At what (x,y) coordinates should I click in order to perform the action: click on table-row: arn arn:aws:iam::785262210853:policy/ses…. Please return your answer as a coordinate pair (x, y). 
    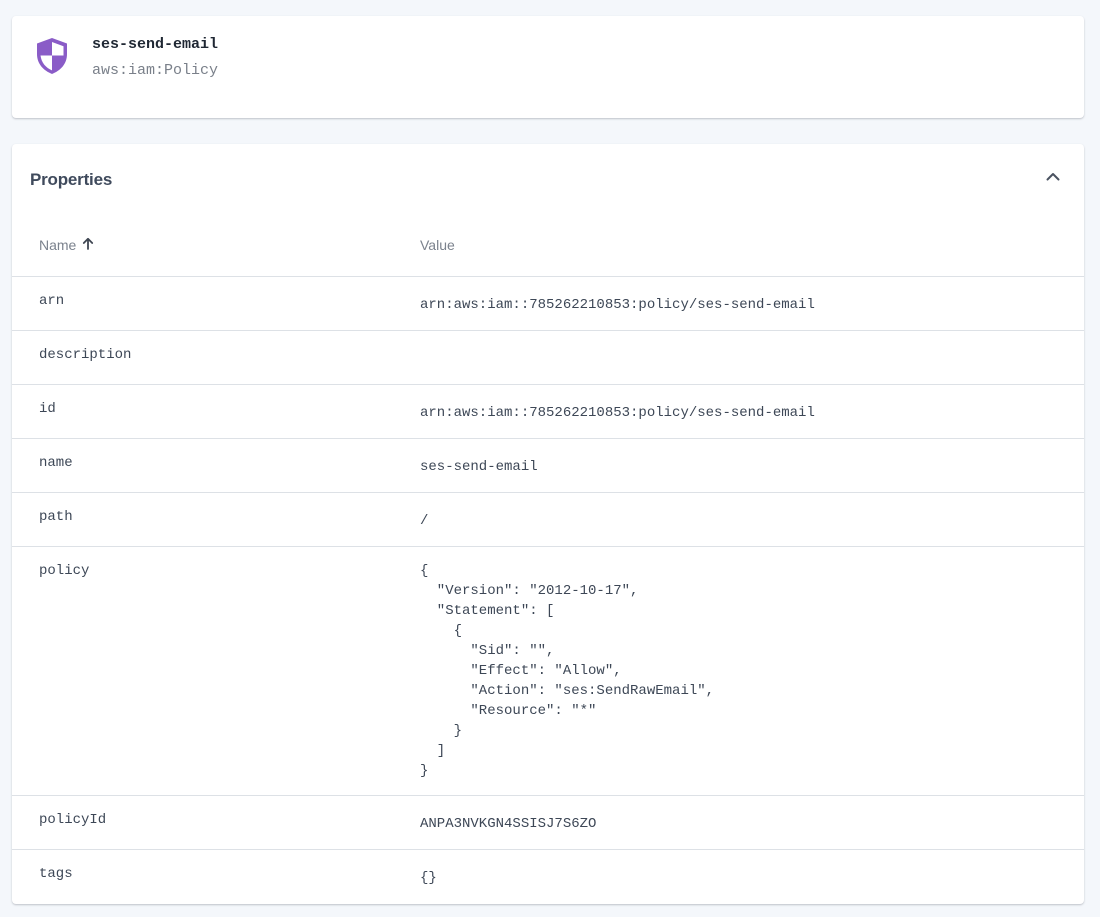
    Looking at the image, I should click on (548, 304).